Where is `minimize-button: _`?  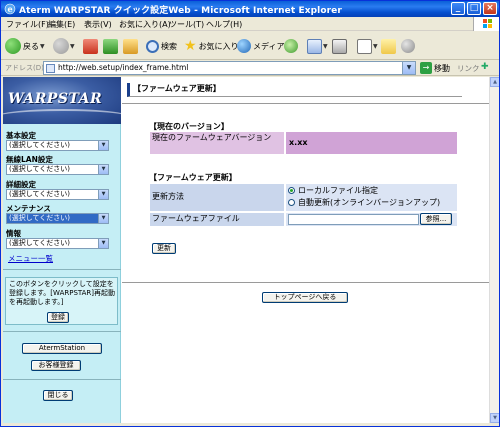
minimize-button: _ is located at coordinates (458, 8).